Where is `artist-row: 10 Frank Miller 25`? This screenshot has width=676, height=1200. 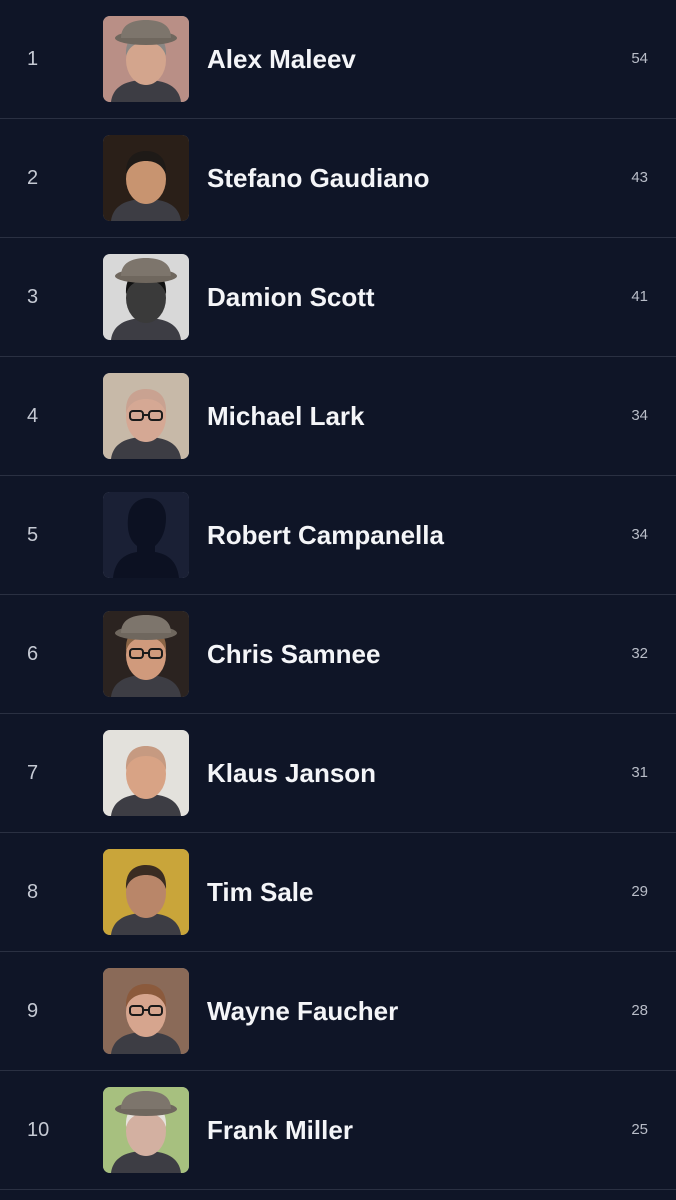 artist-row: 10 Frank Miller 25 is located at coordinates (338, 1130).